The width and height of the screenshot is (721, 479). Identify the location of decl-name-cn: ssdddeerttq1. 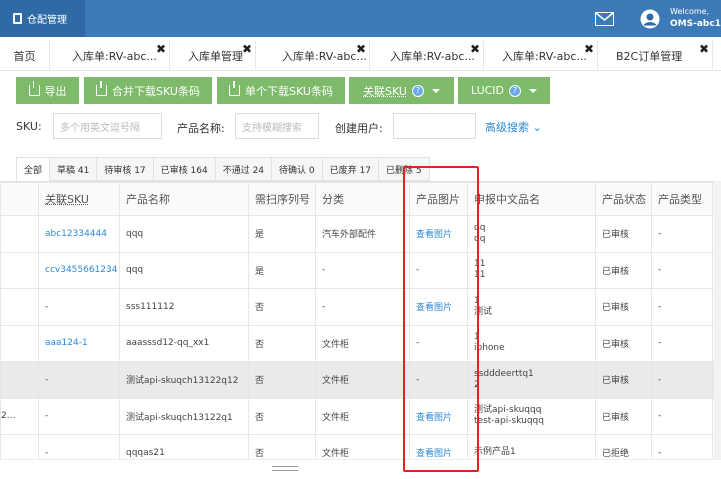
(504, 373).